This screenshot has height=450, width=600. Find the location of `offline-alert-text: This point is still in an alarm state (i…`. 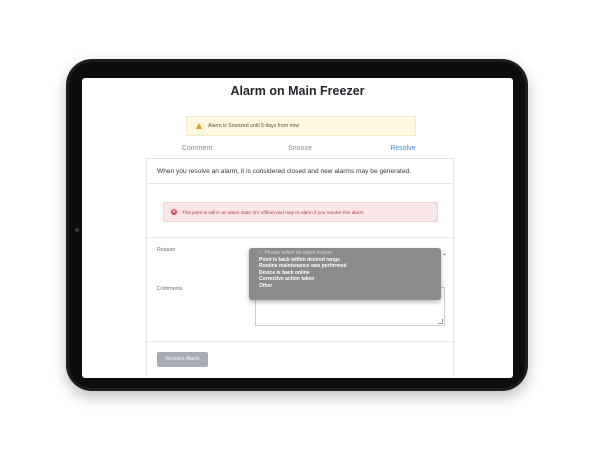

offline-alert-text: This point is still in an alarm state (i… is located at coordinates (273, 212).